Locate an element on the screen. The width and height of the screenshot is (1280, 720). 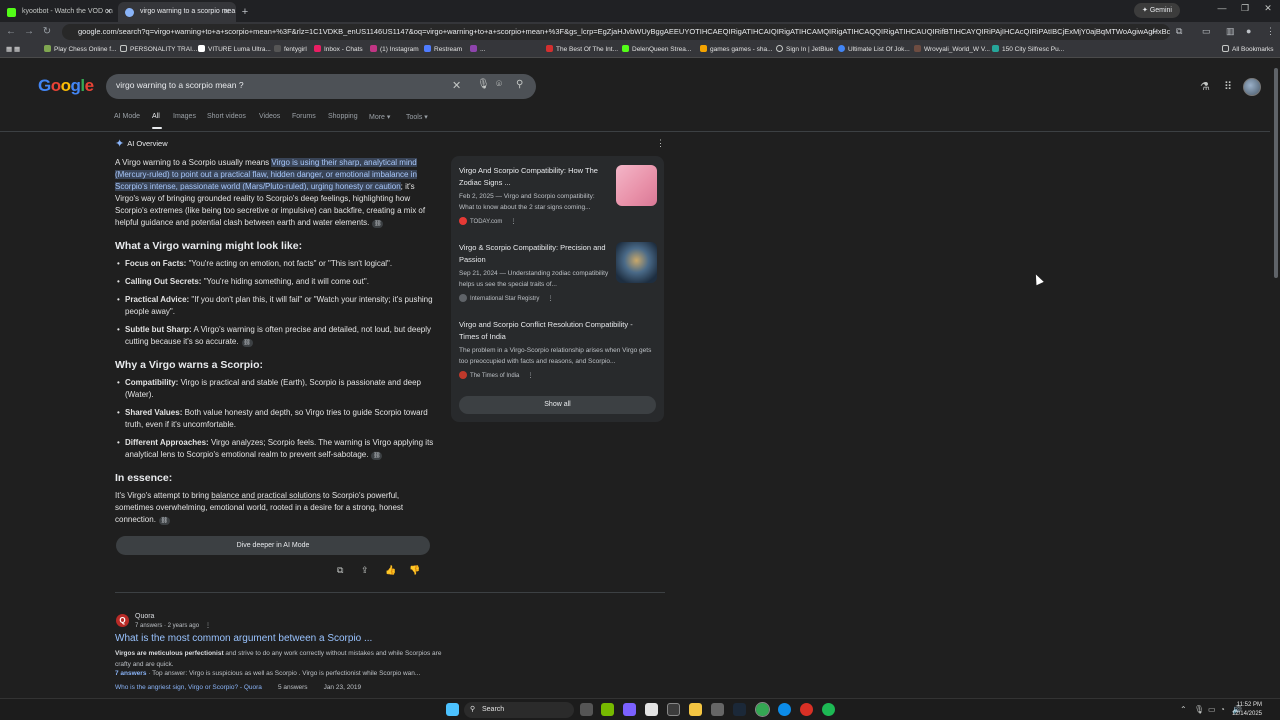
minimize-button: — is located at coordinates (1222, 8).